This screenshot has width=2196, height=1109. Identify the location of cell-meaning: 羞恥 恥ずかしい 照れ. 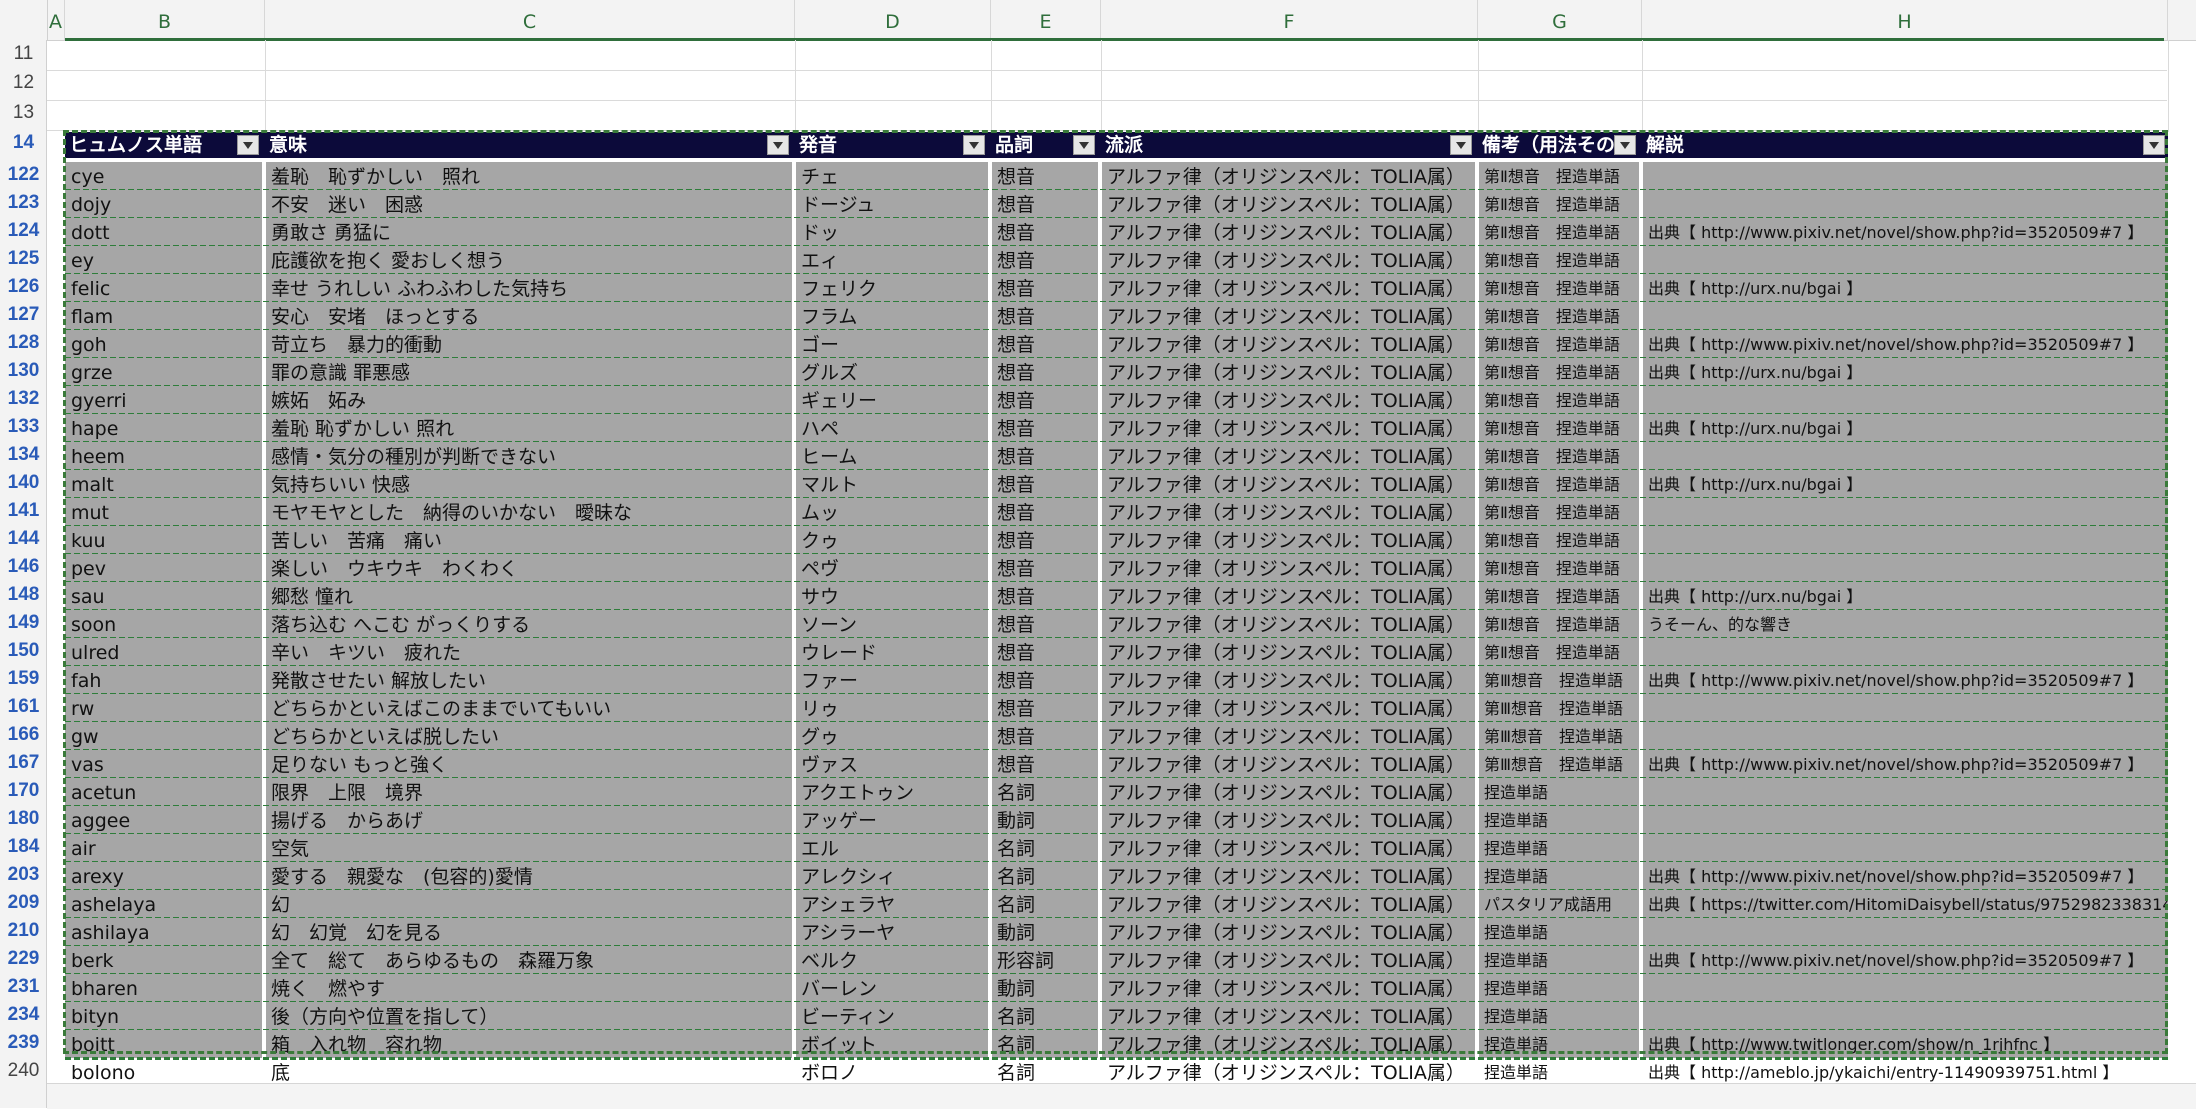
(530, 428).